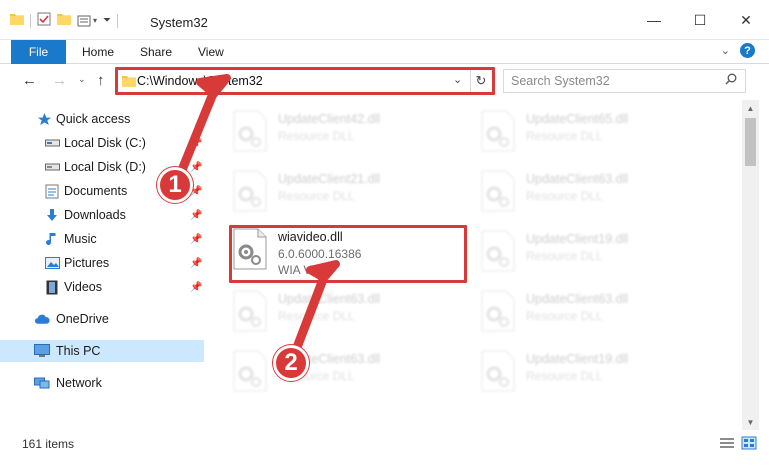 This screenshot has height=470, width=769. I want to click on sidebar-item-this-pc: This PC, so click(102, 351).